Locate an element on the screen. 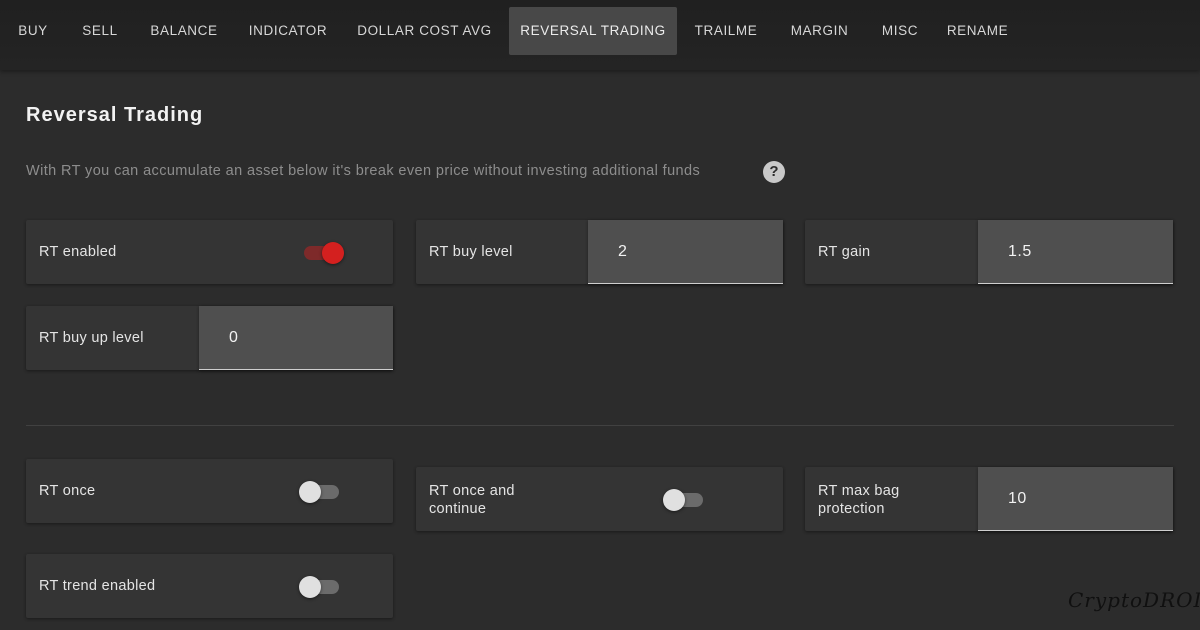 This screenshot has width=1200, height=630. rt-buy-up-level-input is located at coordinates (311, 337).